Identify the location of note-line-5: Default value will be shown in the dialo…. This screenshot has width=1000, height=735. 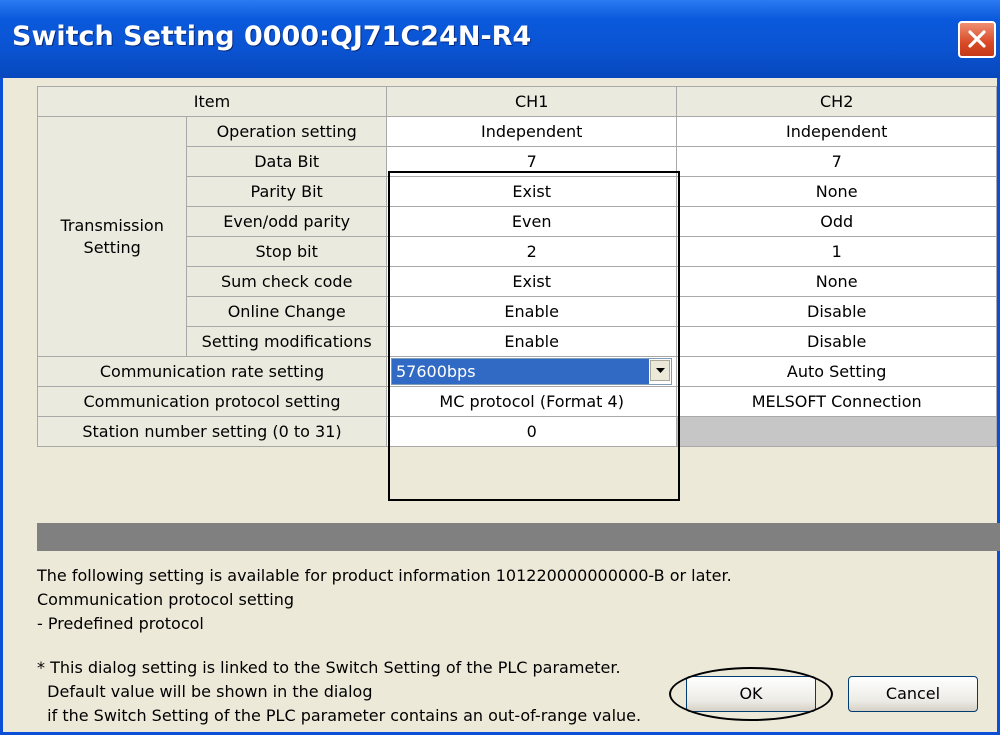
(205, 691).